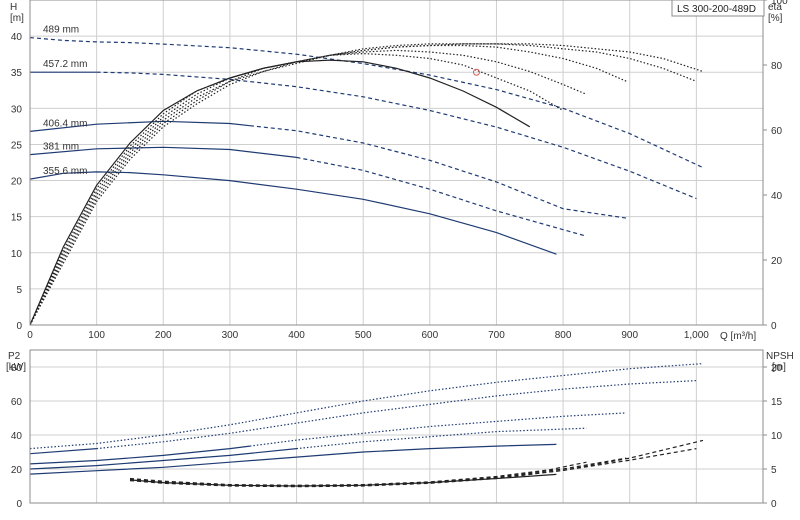 This screenshot has width=800, height=520. What do you see at coordinates (17, 402) in the screenshot?
I see `left-tick-label: 60` at bounding box center [17, 402].